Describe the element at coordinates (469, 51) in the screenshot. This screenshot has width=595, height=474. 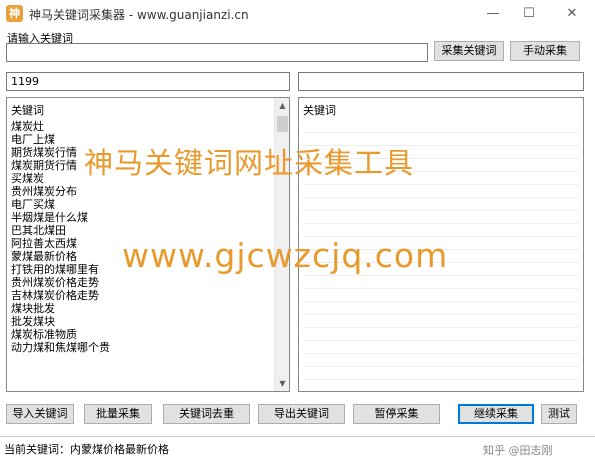
I see `collect-keyword-button: 采集关键词` at that location.